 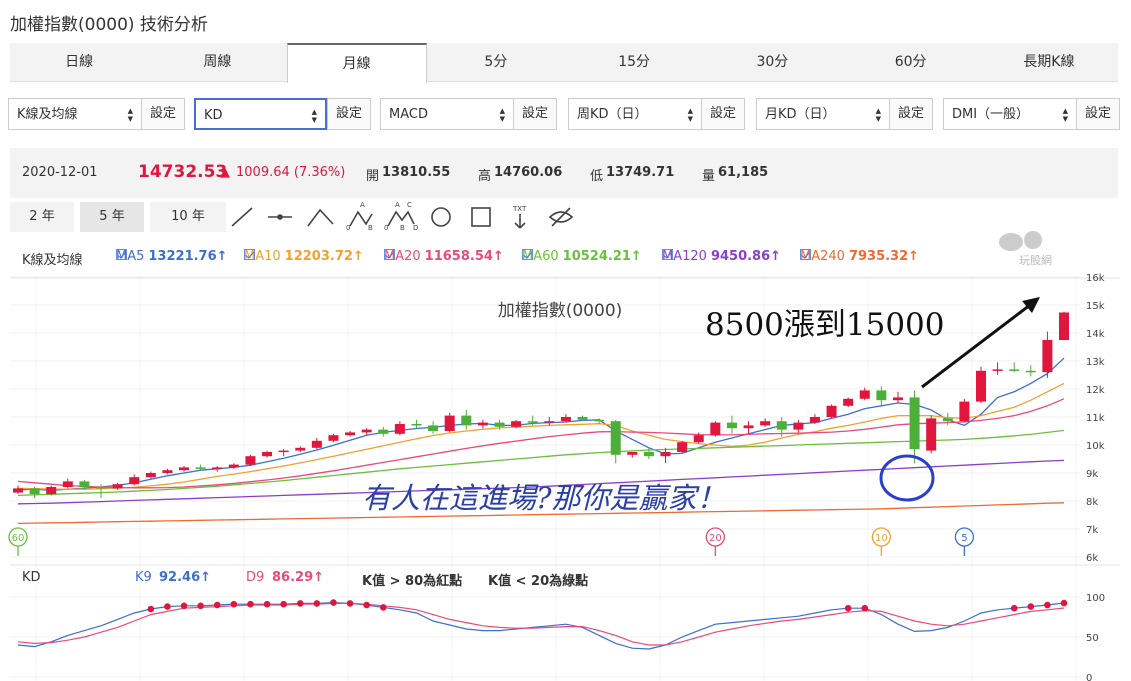 I want to click on marker-label: 60, so click(x=18, y=538).